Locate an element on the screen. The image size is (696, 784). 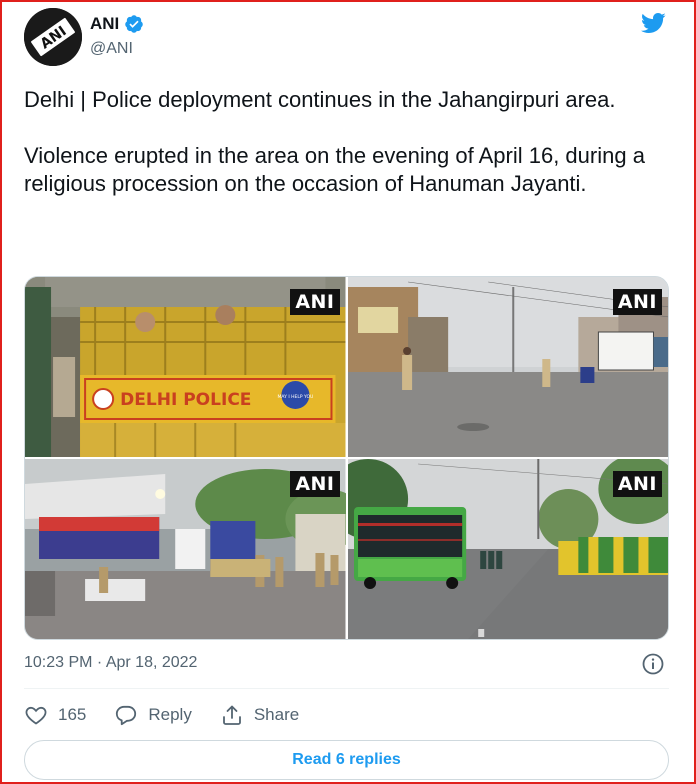
action-bar: 165 Reply Share is located at coordinates (175, 715).